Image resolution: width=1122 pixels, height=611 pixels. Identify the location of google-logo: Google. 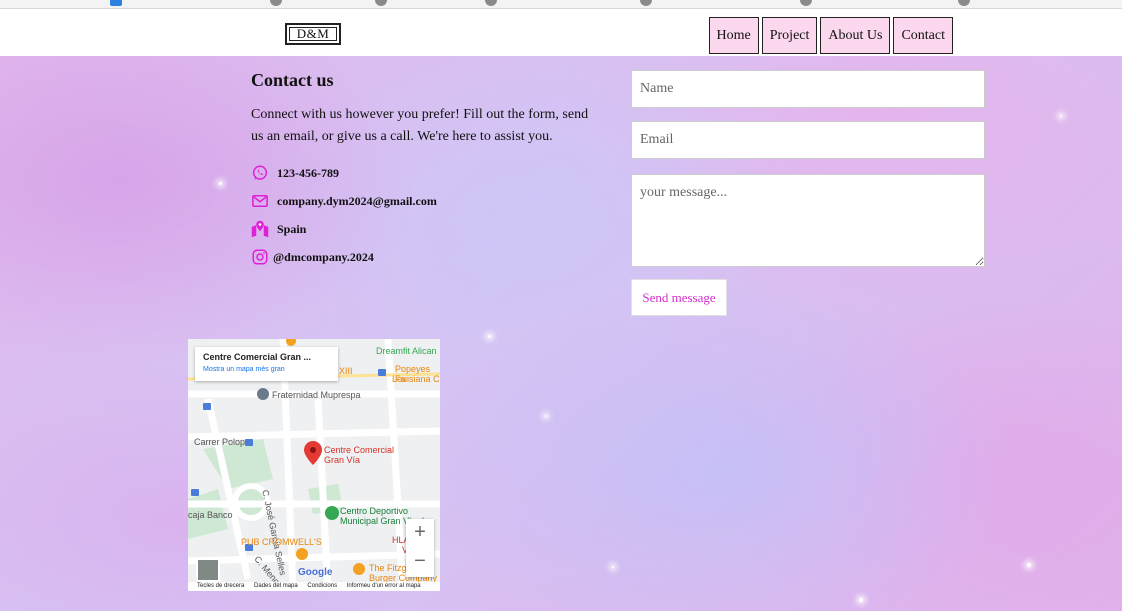
(315, 572).